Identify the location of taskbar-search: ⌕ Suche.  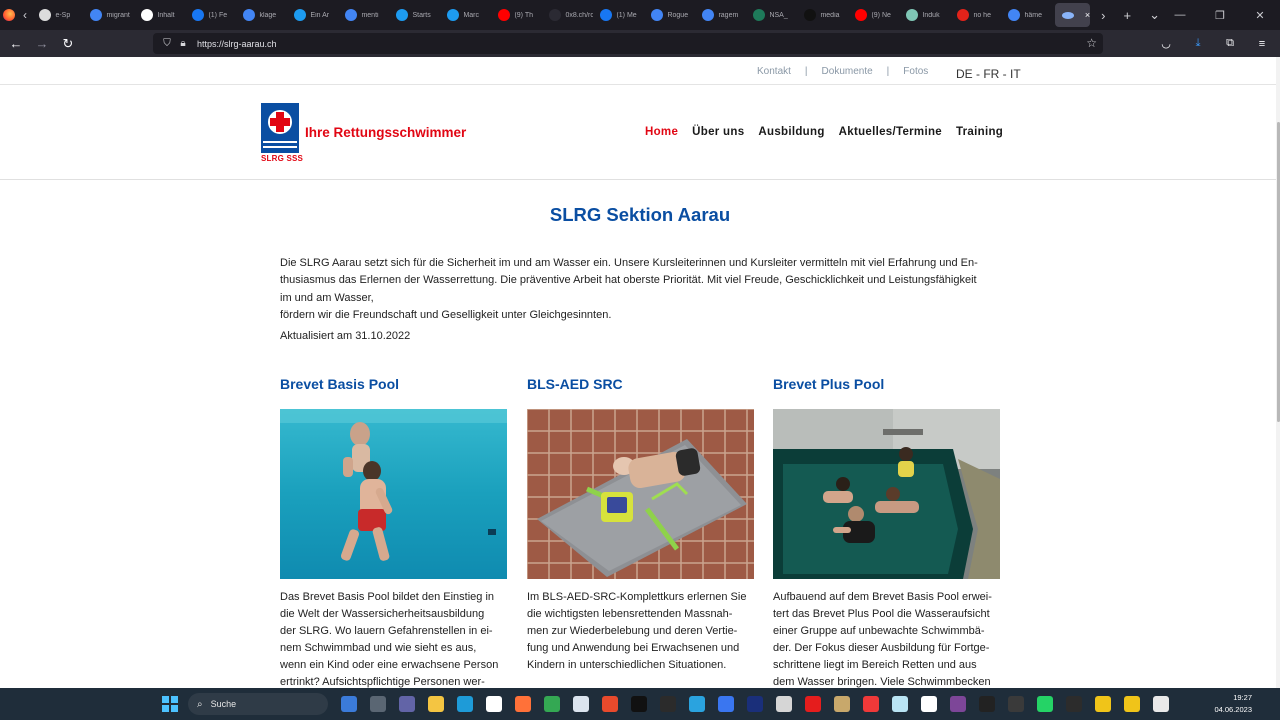
(258, 704).